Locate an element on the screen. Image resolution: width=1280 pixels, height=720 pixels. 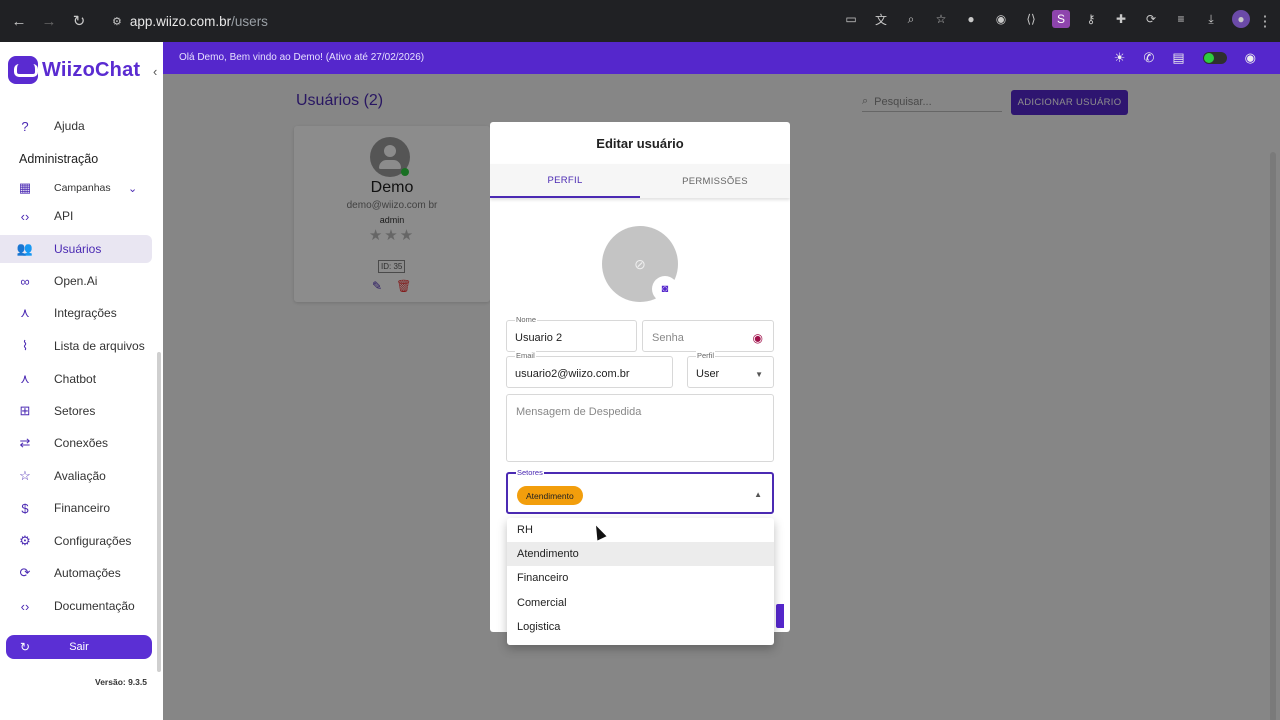
email-label: Email is located at coordinates (525, 355).